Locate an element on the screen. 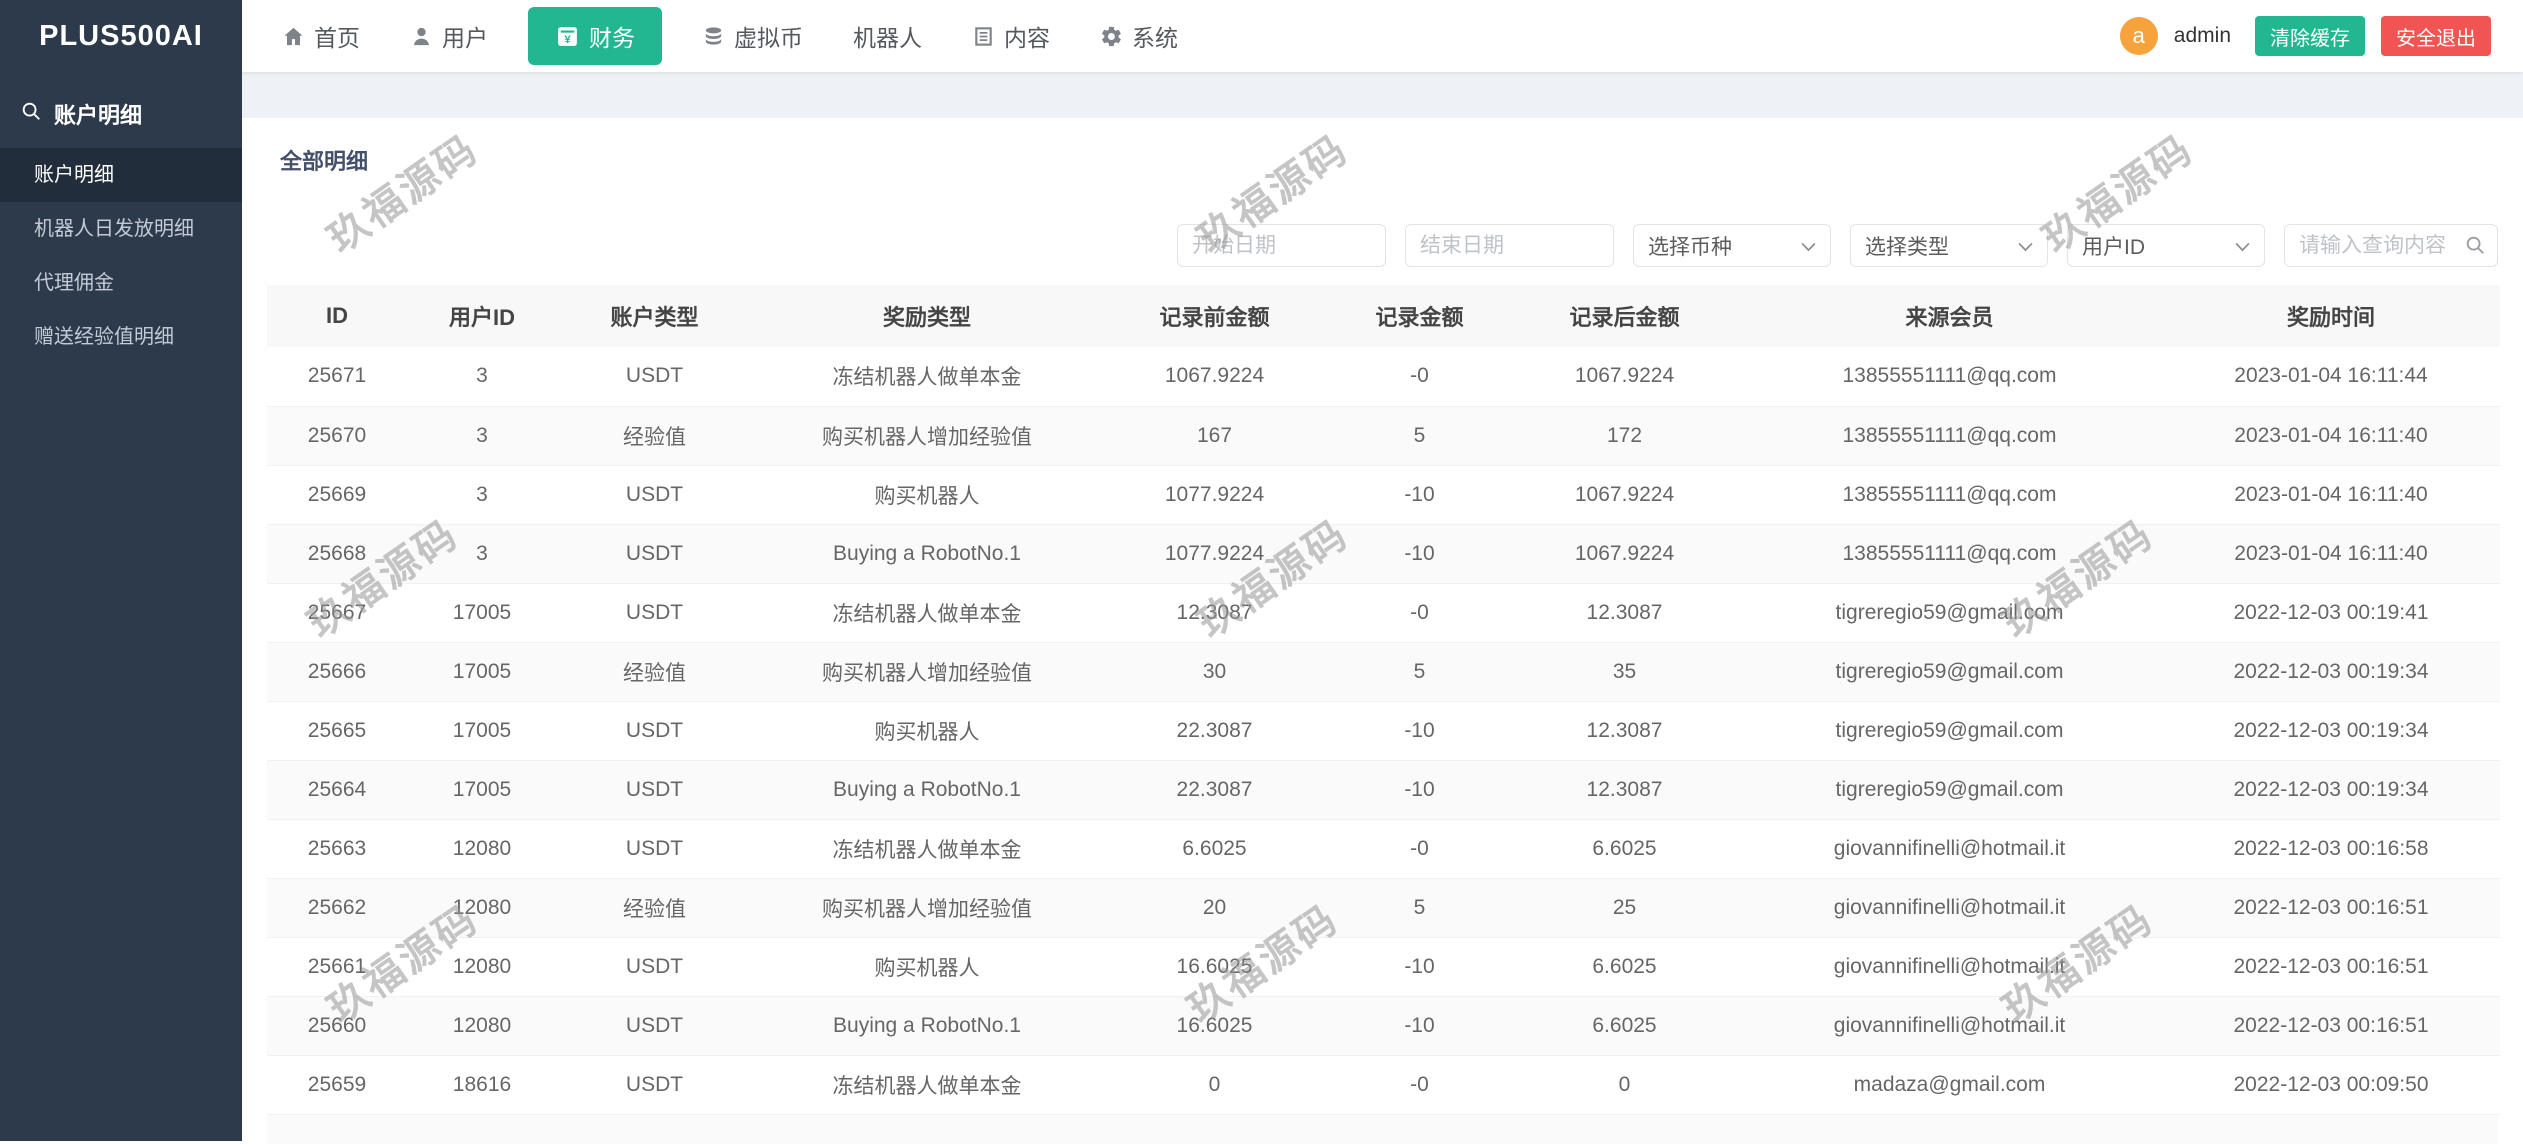  table-cell: 5 is located at coordinates (1419, 671).